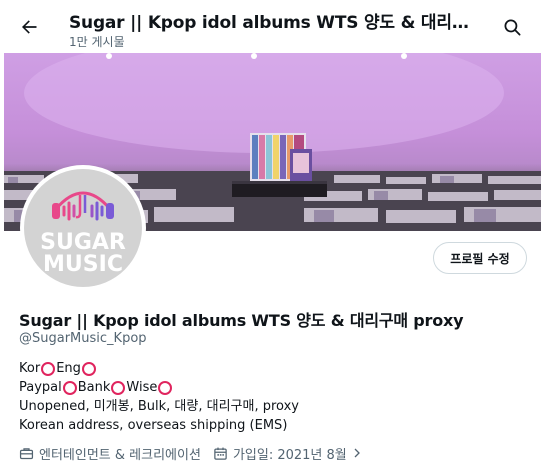 This screenshot has height=463, width=545. I want to click on joined-label: 가입일: 2021년 8월, so click(289, 455).